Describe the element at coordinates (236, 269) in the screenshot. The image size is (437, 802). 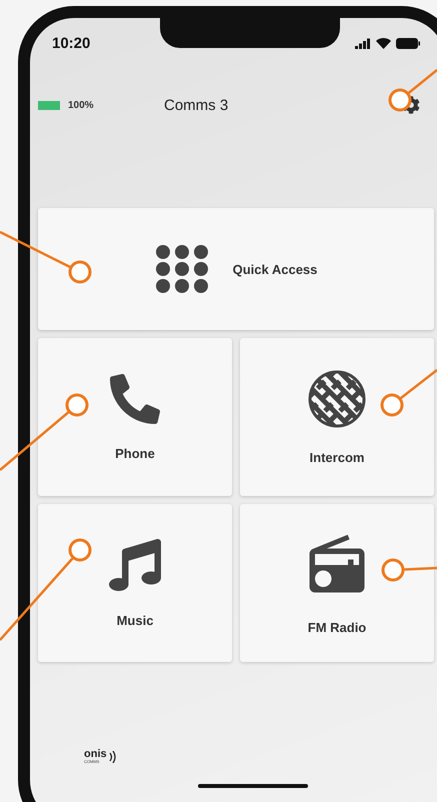
I see `menu-tile: Quick Access` at that location.